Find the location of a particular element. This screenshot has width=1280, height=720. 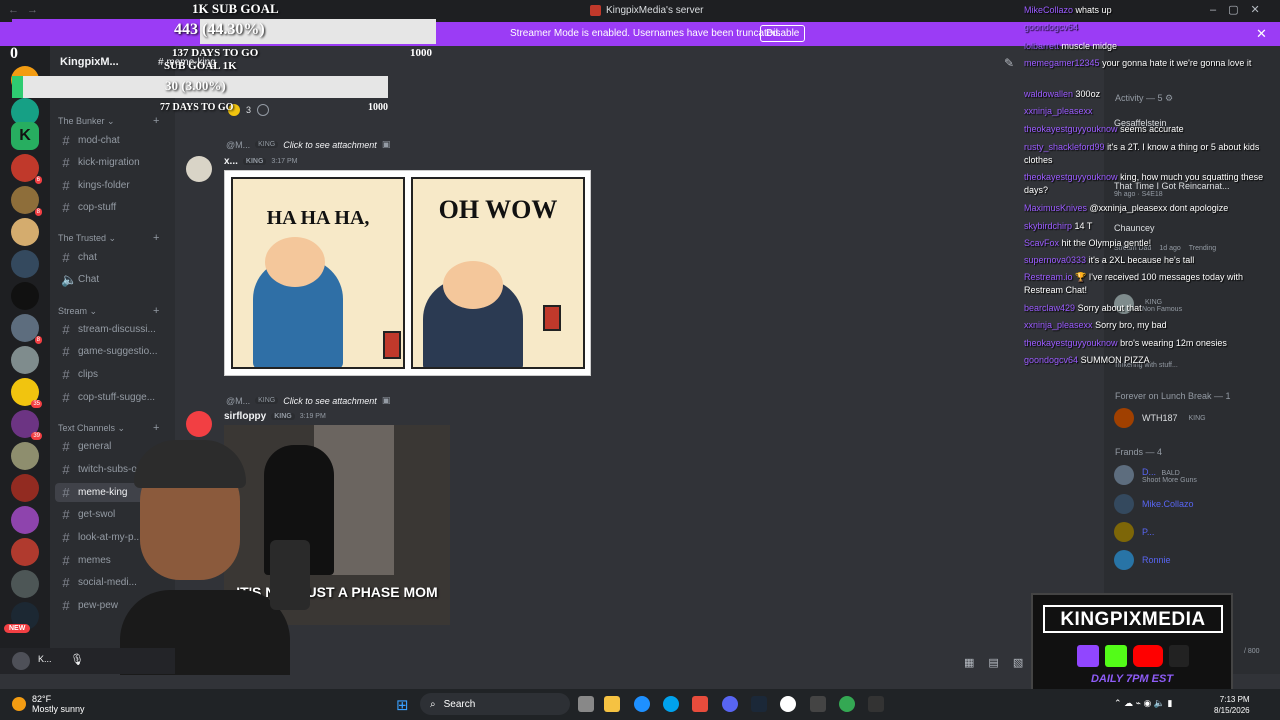

chat-line: goondogcv64 SUMMON PIZZA is located at coordinates (1087, 360).